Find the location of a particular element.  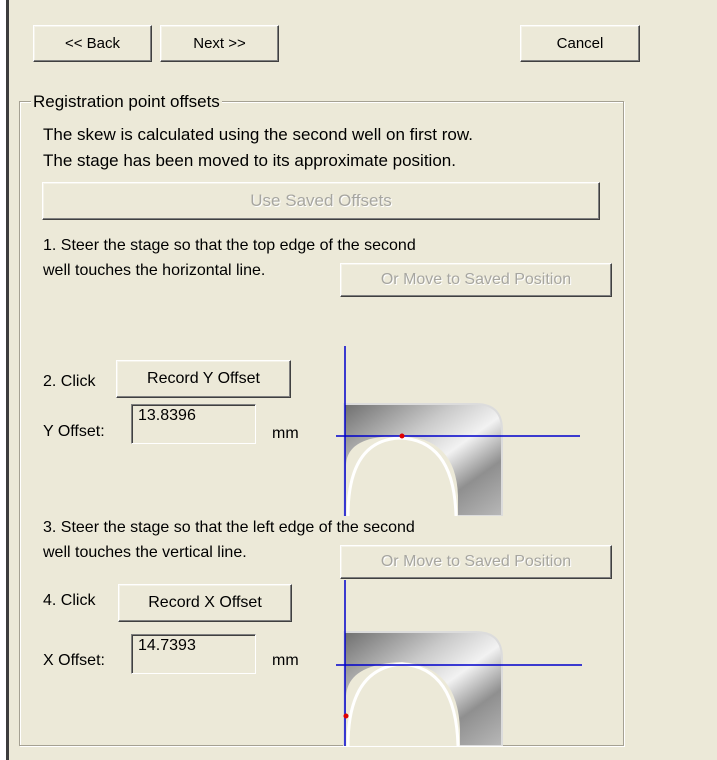

window-left-edge is located at coordinates (4, 380).